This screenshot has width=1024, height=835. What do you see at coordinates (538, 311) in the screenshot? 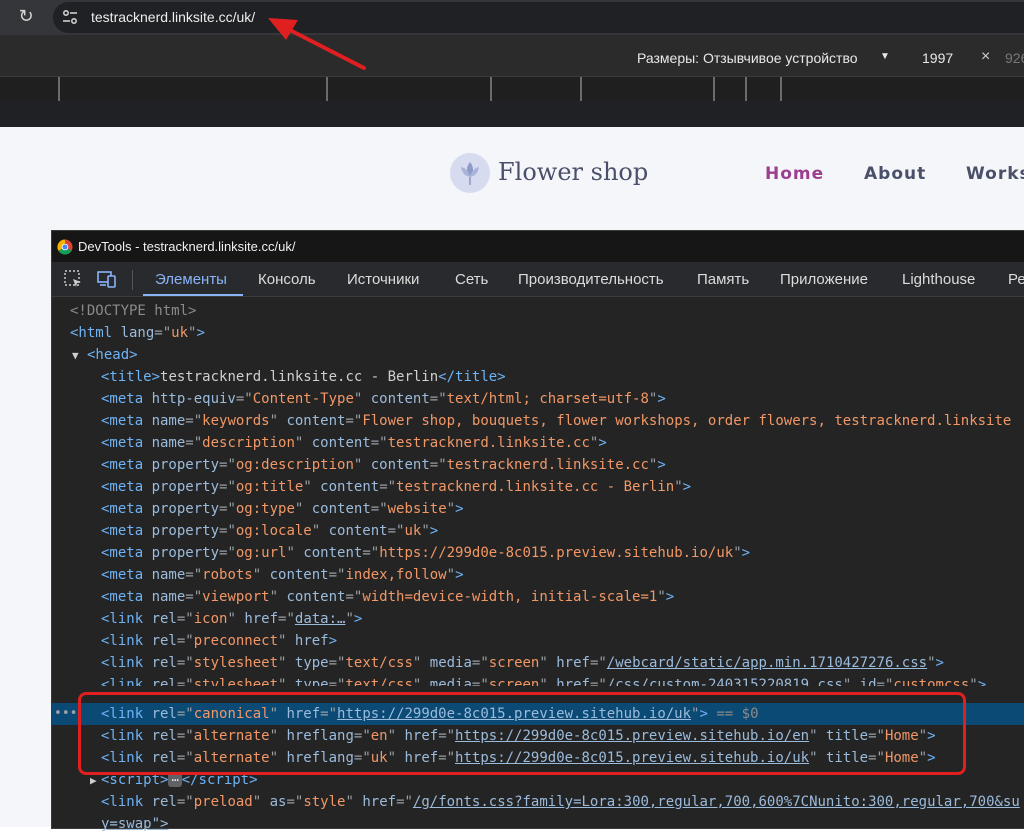
I see `code-line: <!DOCTYPE html>` at bounding box center [538, 311].